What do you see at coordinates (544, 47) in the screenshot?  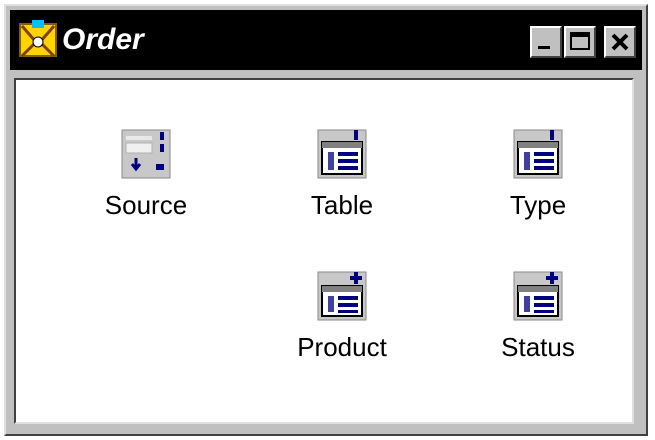 I see `minimize-icon` at bounding box center [544, 47].